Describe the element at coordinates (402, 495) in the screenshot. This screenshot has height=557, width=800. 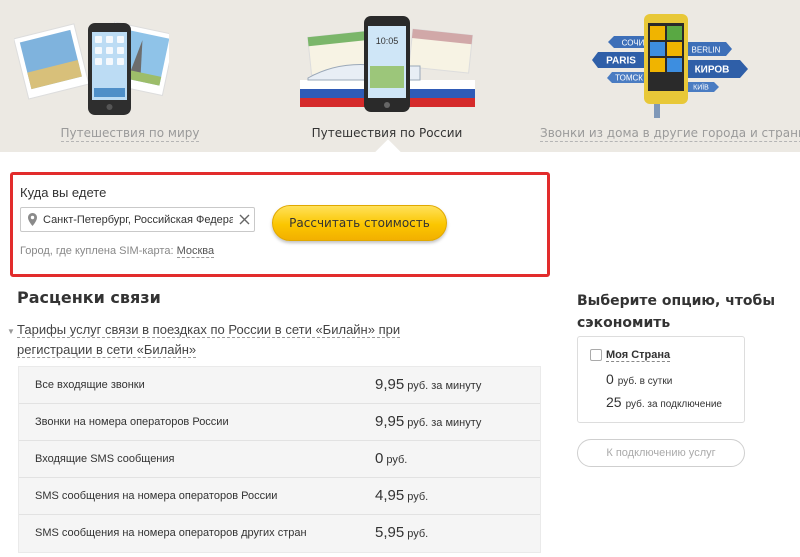
I see `rate-price: 4,95 руб.` at that location.